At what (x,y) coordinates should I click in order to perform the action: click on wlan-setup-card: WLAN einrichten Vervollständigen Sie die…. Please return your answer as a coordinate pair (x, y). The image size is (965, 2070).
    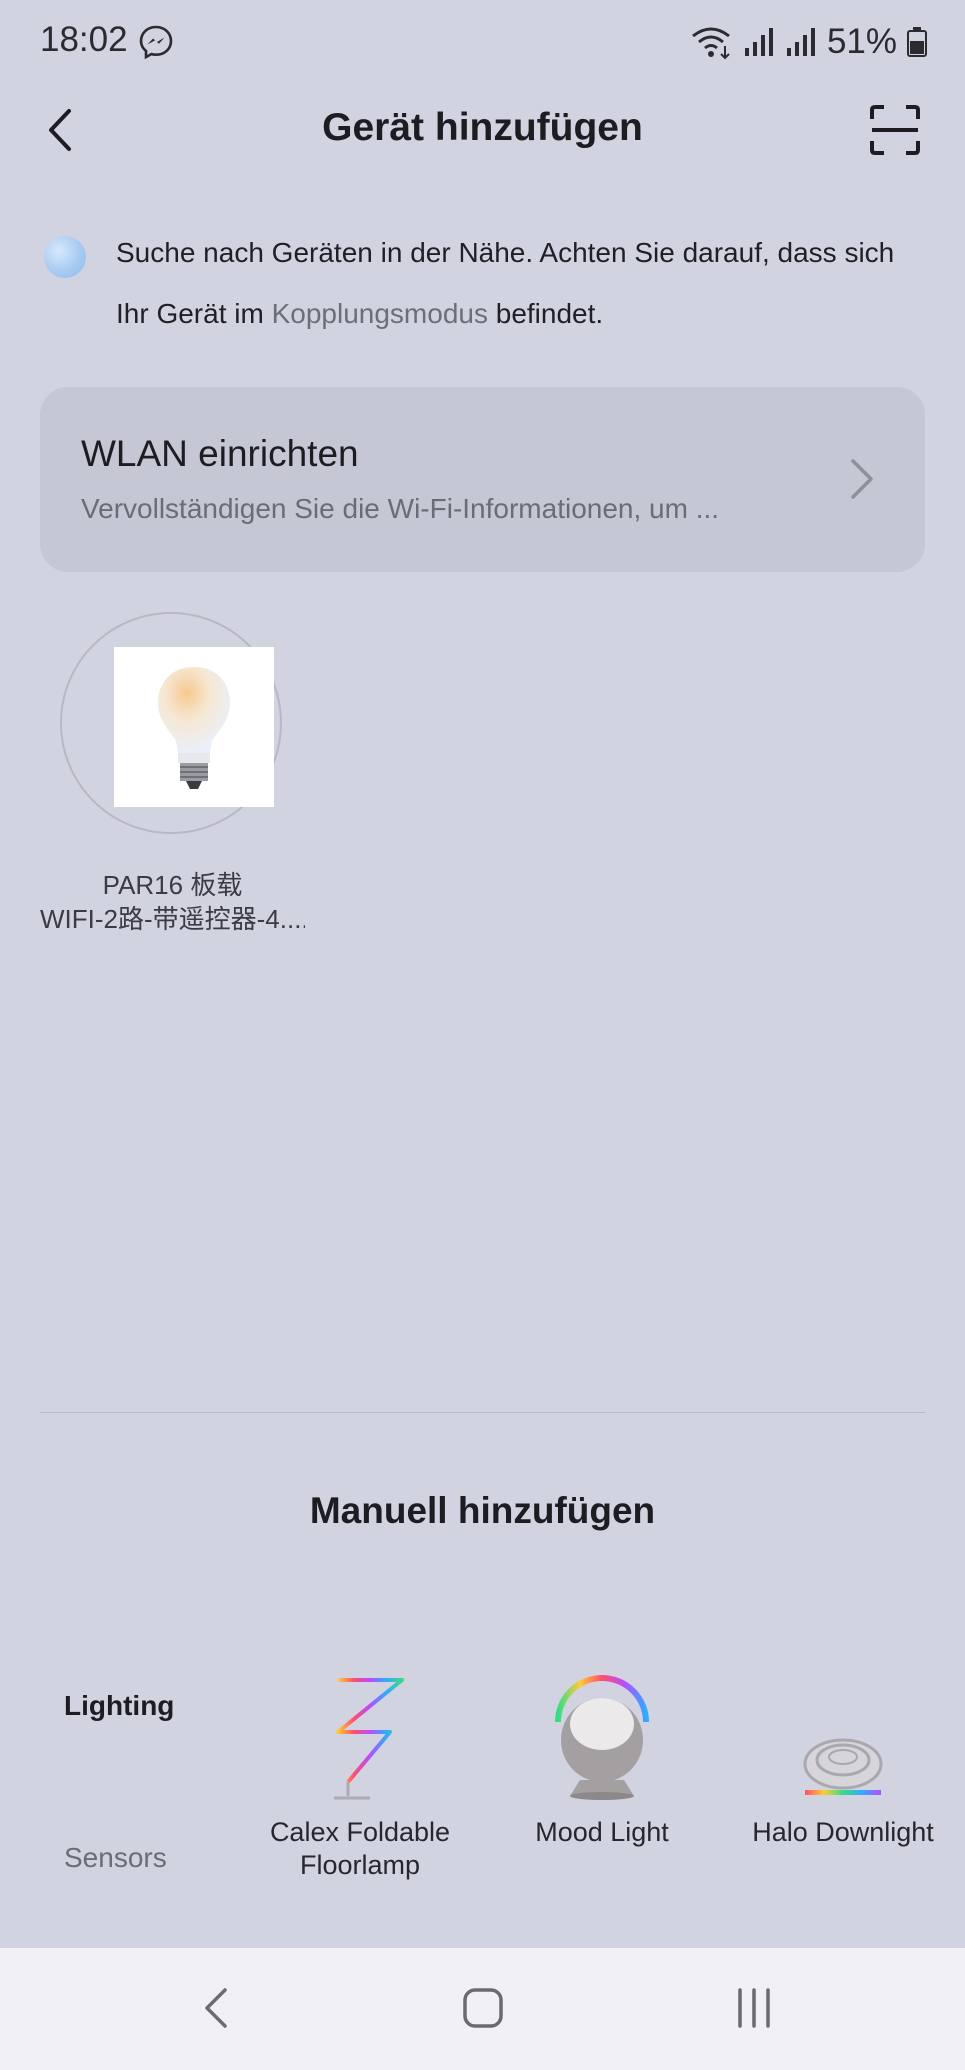
    Looking at the image, I should click on (482, 479).